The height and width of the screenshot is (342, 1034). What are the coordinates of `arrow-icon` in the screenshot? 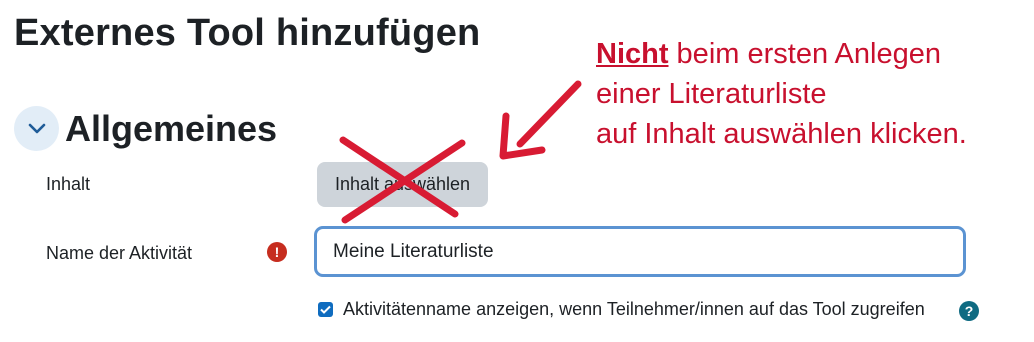 It's located at (540, 120).